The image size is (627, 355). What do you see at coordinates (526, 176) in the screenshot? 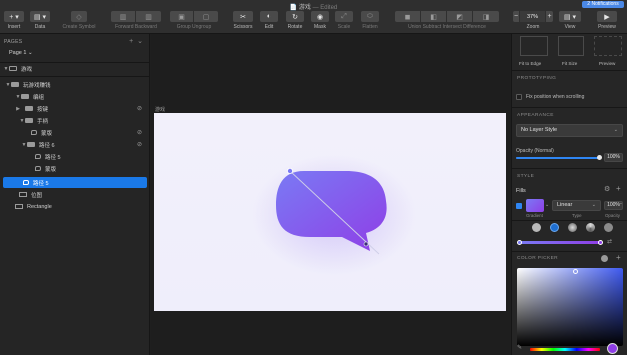
I see `style-heading: STYLE` at bounding box center [526, 176].